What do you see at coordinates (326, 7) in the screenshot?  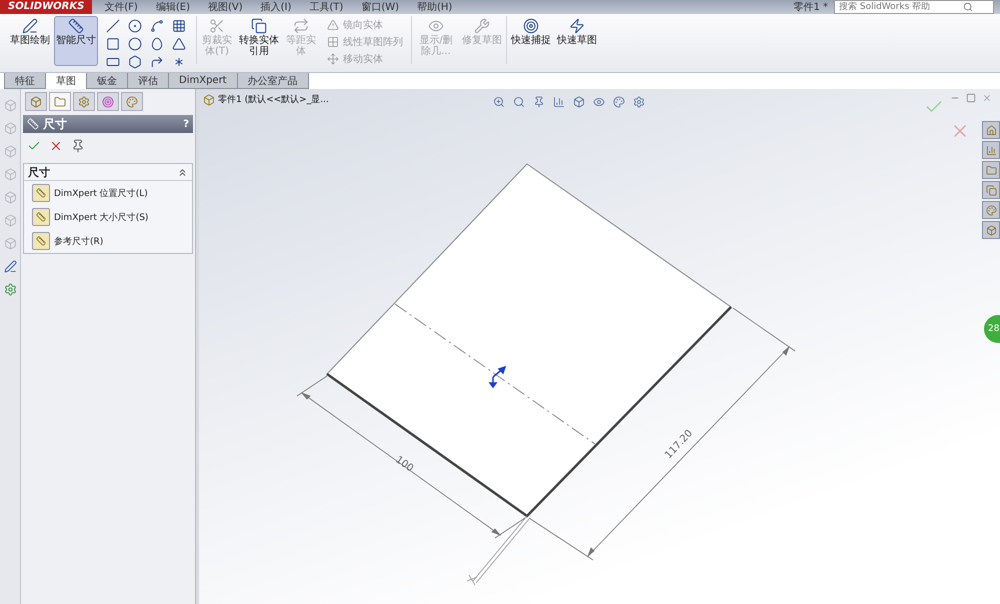 I see `menu-item: 工具(T)` at bounding box center [326, 7].